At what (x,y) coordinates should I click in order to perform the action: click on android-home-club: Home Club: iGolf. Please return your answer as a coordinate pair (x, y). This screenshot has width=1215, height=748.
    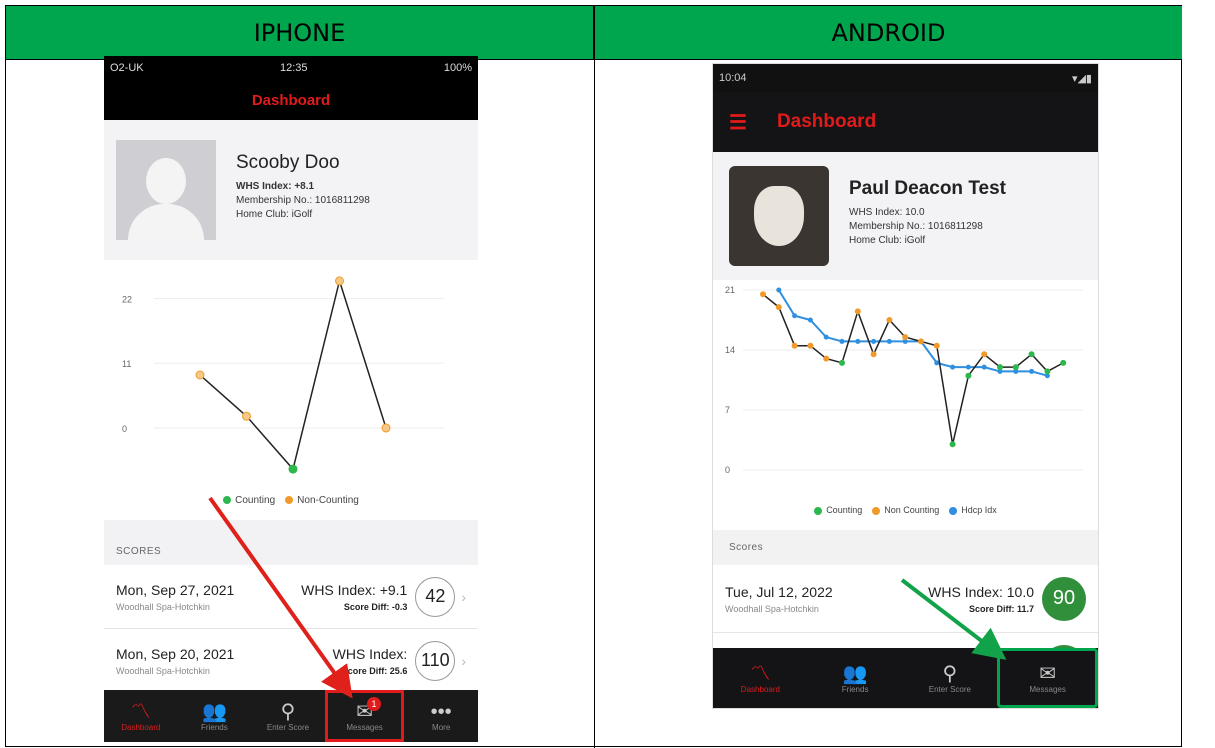
    Looking at the image, I should click on (887, 240).